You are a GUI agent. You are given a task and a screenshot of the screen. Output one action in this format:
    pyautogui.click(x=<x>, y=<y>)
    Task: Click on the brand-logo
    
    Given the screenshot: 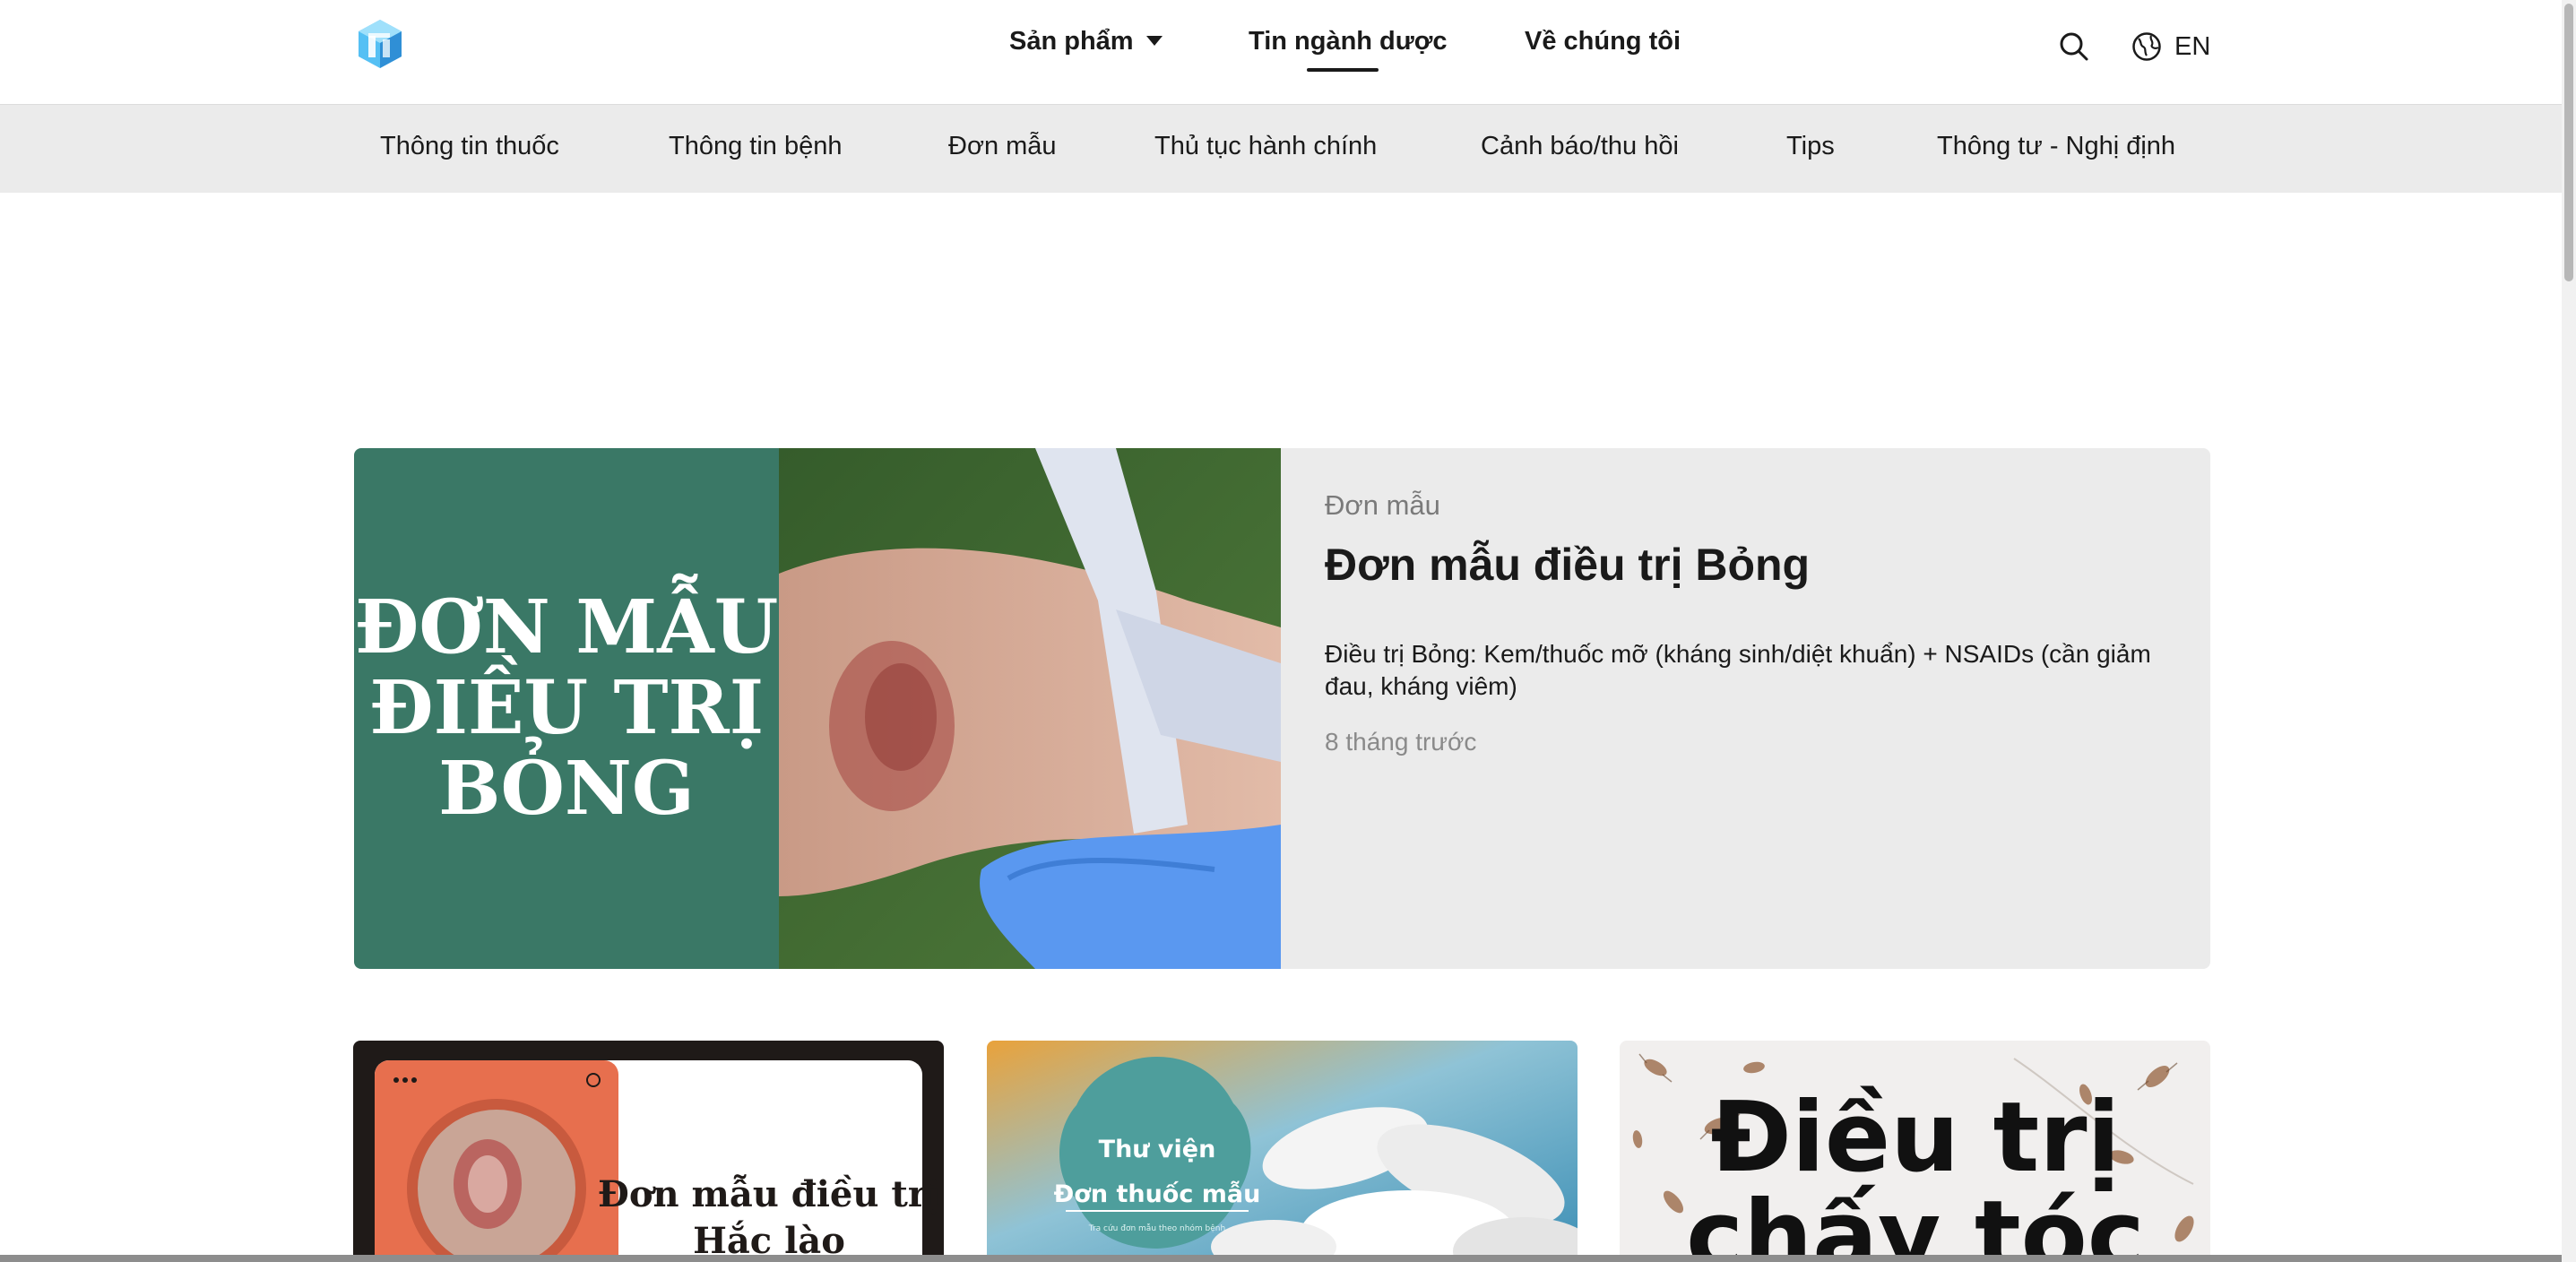 What is the action you would take?
    pyautogui.click(x=380, y=44)
    